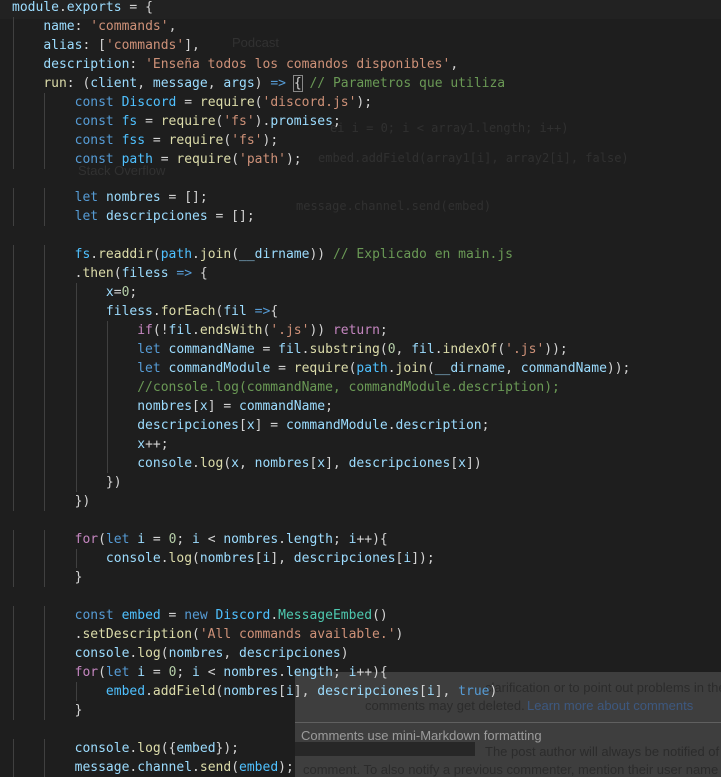 The image size is (721, 777). I want to click on code-token: <, so click(211, 539).